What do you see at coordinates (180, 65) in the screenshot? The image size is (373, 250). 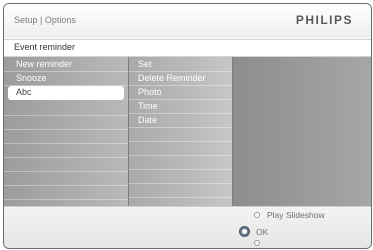 I see `menu-item-set: Set` at bounding box center [180, 65].